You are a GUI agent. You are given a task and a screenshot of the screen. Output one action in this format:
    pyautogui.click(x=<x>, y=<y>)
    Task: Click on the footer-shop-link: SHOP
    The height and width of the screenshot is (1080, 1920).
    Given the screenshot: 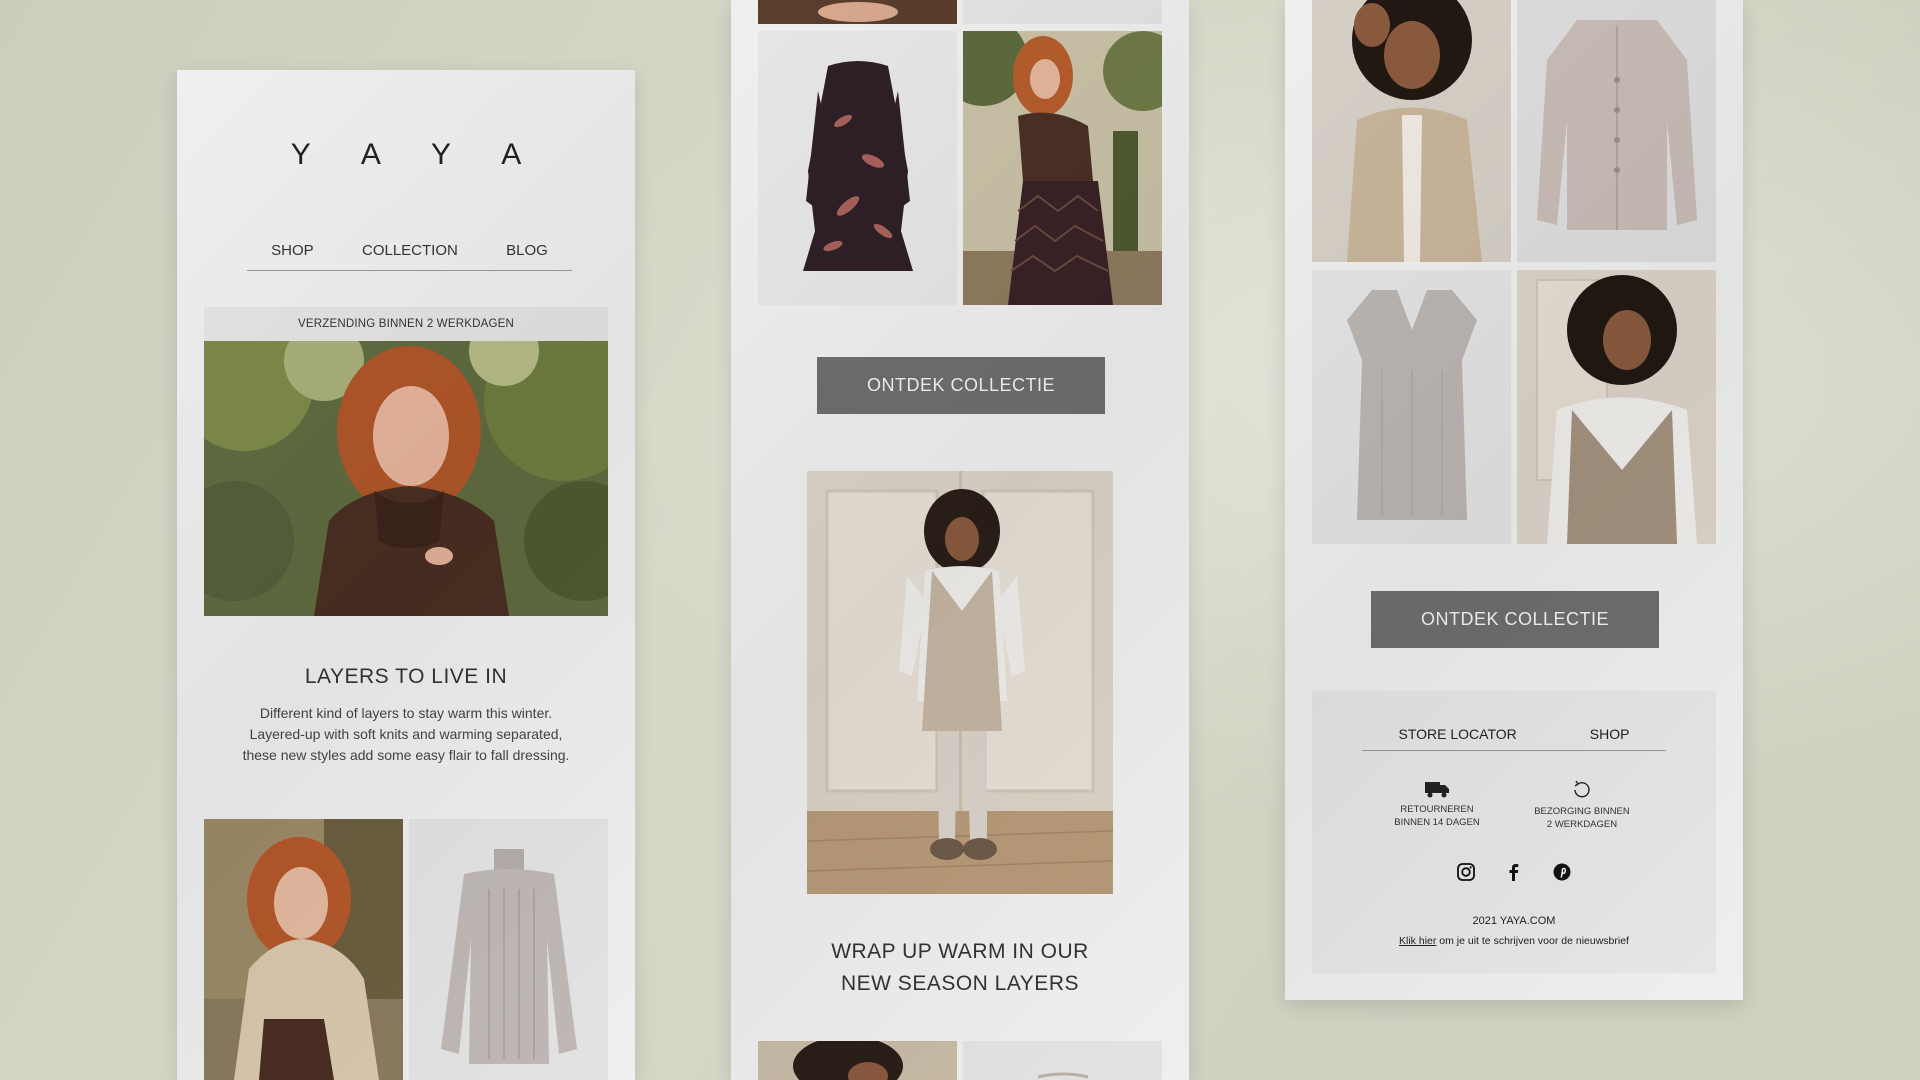 What is the action you would take?
    pyautogui.click(x=1610, y=734)
    